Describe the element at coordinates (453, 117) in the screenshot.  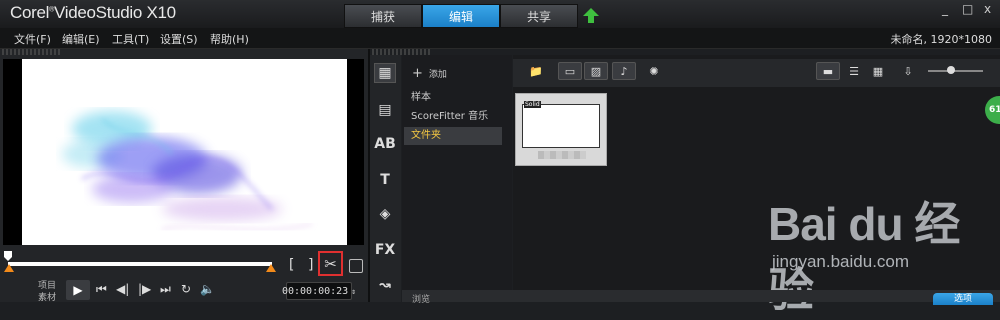
I see `library-item-scorefitter: ScoreFitter 音乐` at that location.